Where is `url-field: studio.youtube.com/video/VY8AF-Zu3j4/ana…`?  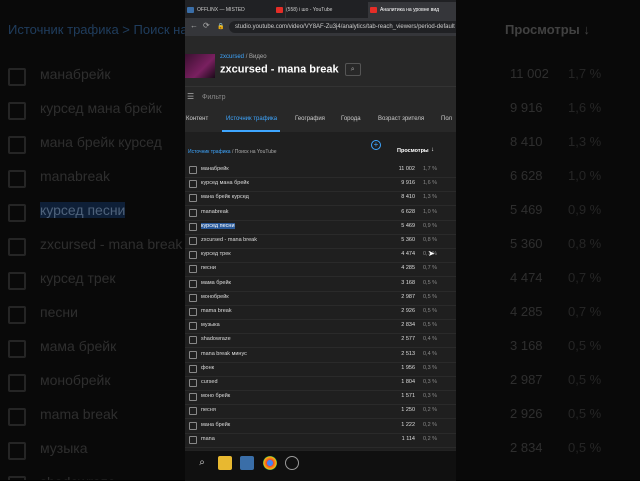
url-field: studio.youtube.com/video/VY8AF-Zu3j4/ana… is located at coordinates (342, 27).